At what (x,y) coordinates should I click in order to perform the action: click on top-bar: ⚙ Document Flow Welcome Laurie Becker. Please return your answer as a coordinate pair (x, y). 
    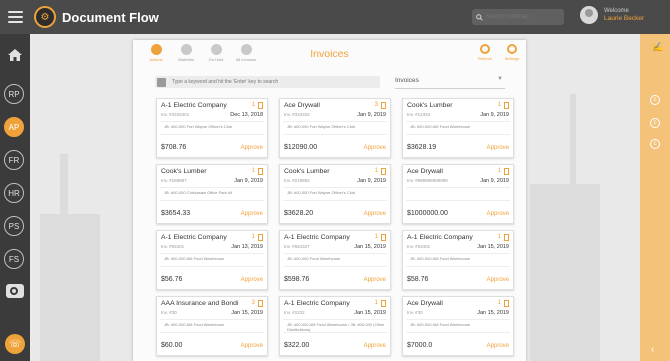
    Looking at the image, I should click on (335, 17).